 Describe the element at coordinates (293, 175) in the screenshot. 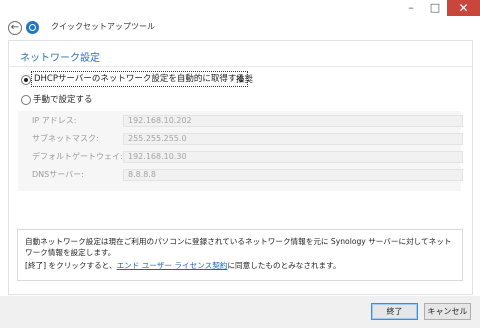

I see `dns-server-field: 8.8.8.8` at that location.